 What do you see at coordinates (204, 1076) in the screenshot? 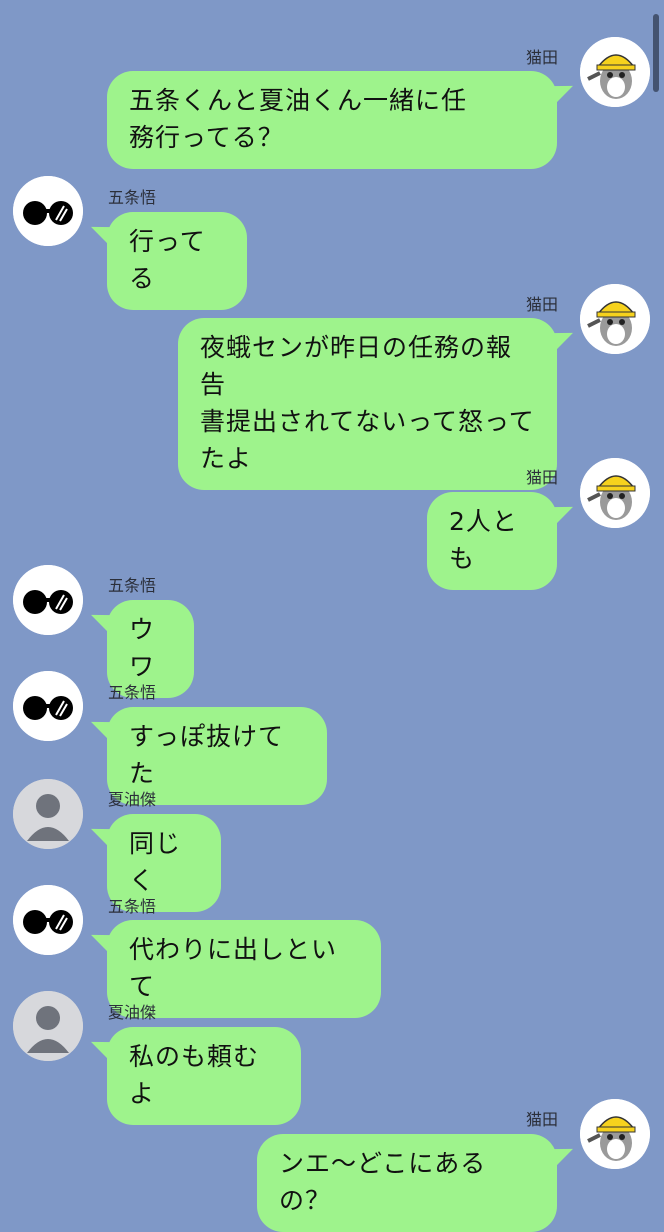
I see `message-bubble: 私のも頼むよ` at bounding box center [204, 1076].